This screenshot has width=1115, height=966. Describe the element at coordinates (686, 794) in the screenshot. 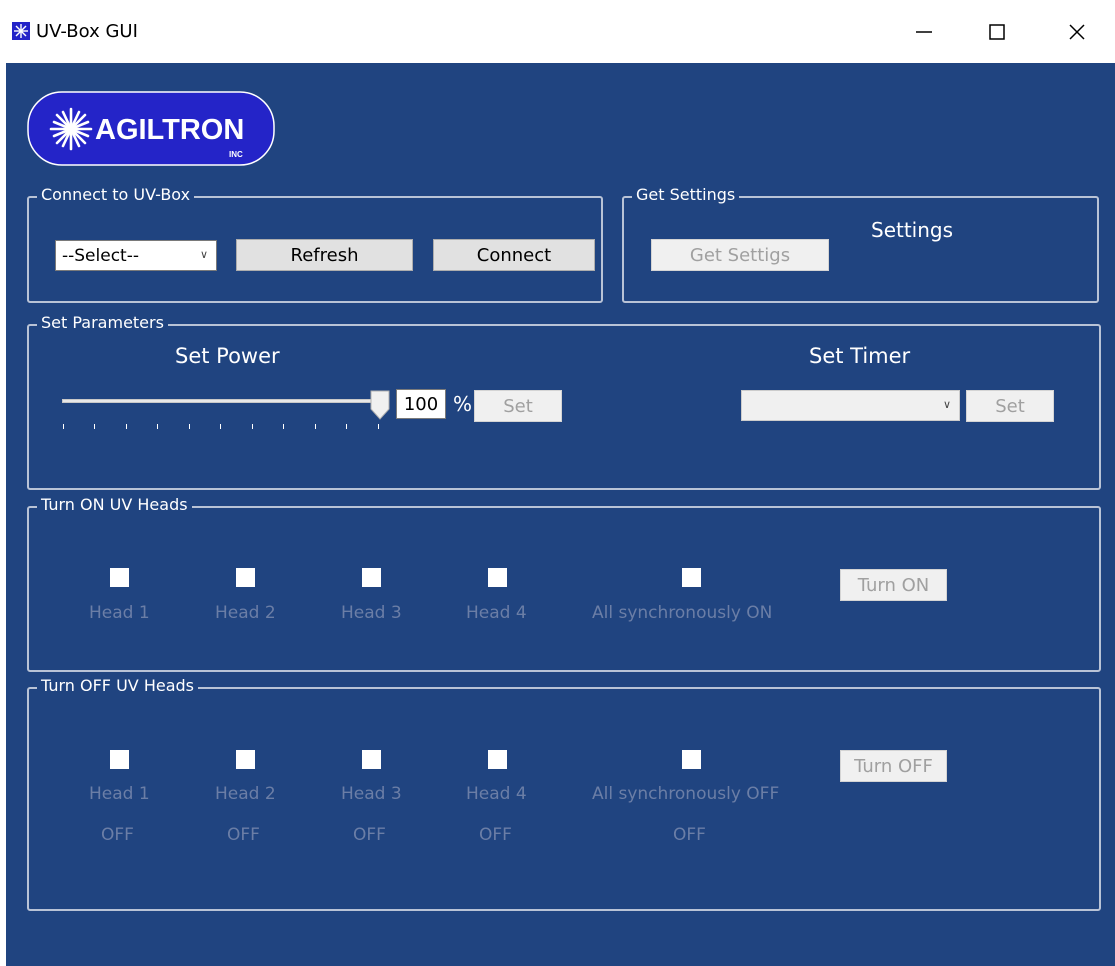

I see `all-off-label: All synchronously OFF` at that location.